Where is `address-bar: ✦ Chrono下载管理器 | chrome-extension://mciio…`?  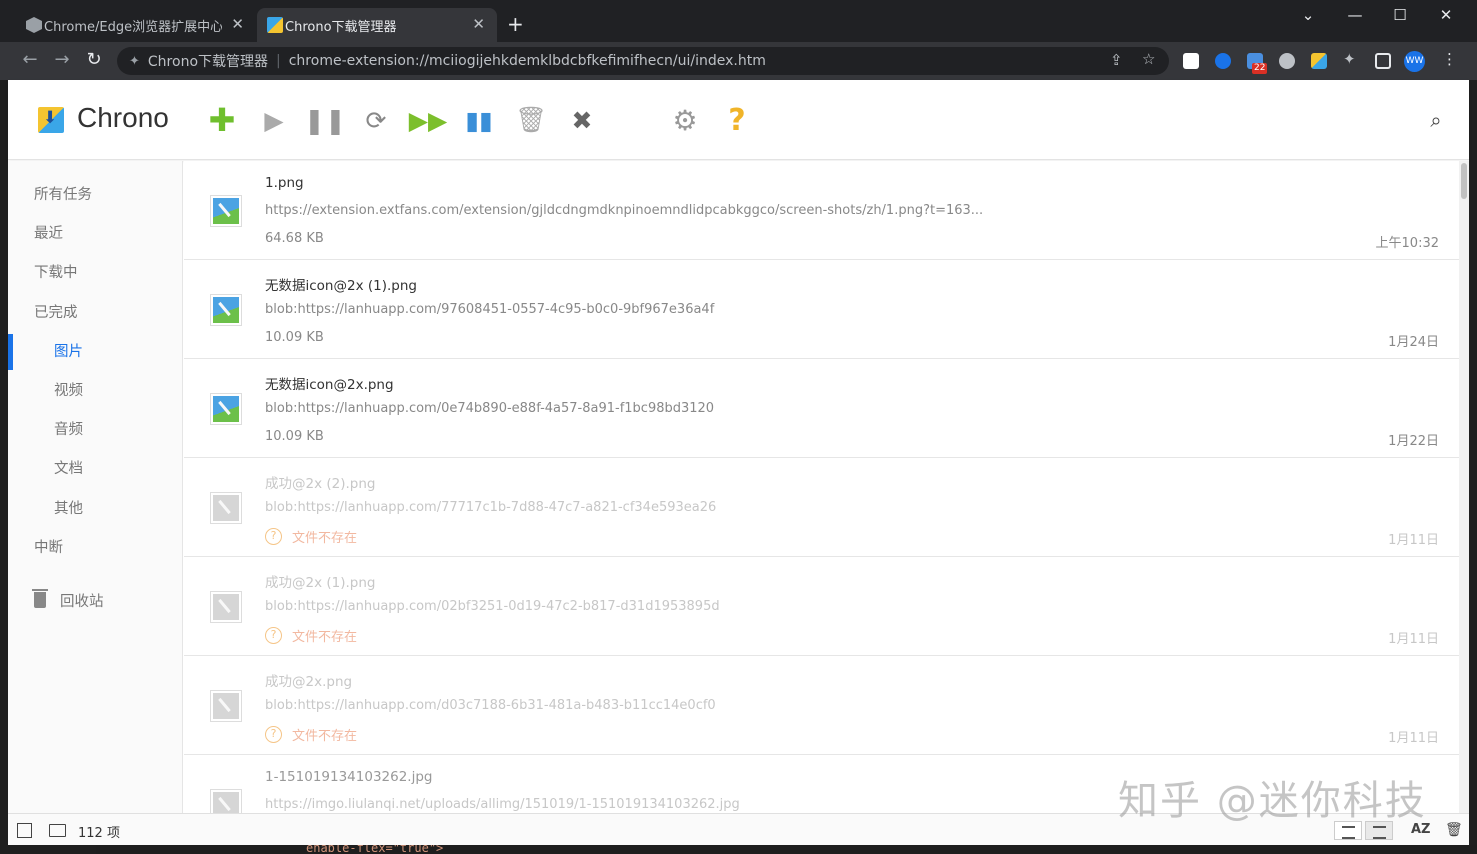 address-bar: ✦ Chrono下载管理器 | chrome-extension://mciio… is located at coordinates (643, 61).